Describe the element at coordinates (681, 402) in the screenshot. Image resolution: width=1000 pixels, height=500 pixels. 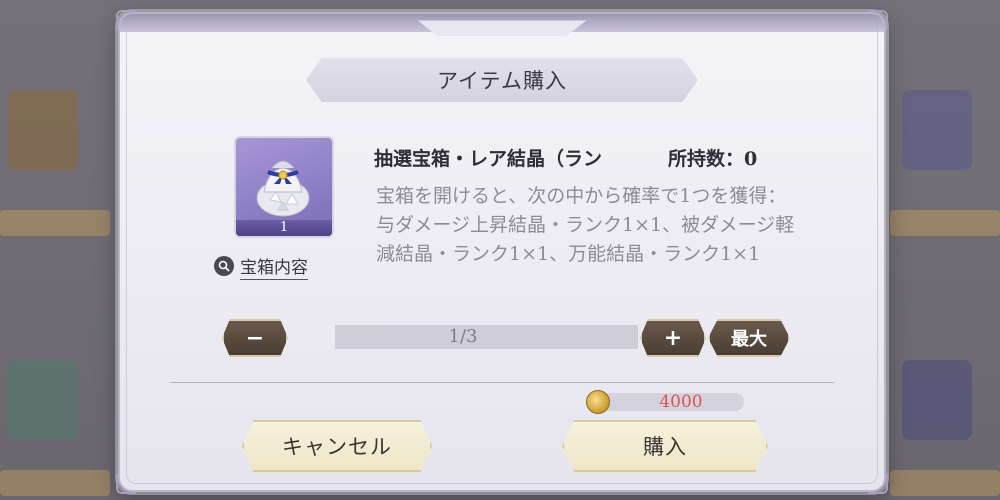
I see `price-value: 4000` at that location.